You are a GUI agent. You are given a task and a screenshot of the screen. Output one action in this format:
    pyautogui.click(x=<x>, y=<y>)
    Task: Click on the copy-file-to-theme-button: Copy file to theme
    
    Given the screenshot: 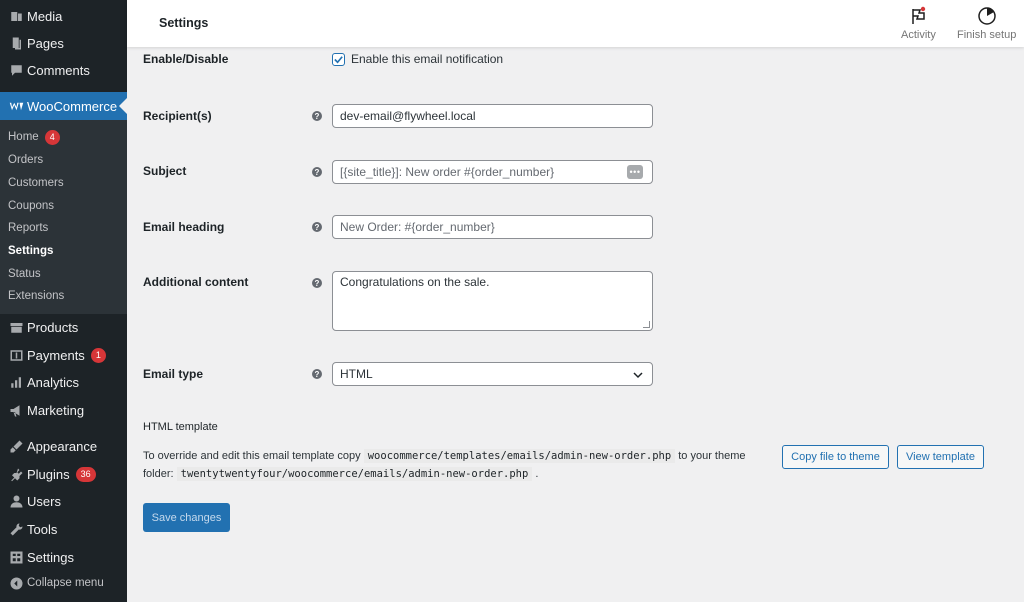 What is the action you would take?
    pyautogui.click(x=835, y=457)
    